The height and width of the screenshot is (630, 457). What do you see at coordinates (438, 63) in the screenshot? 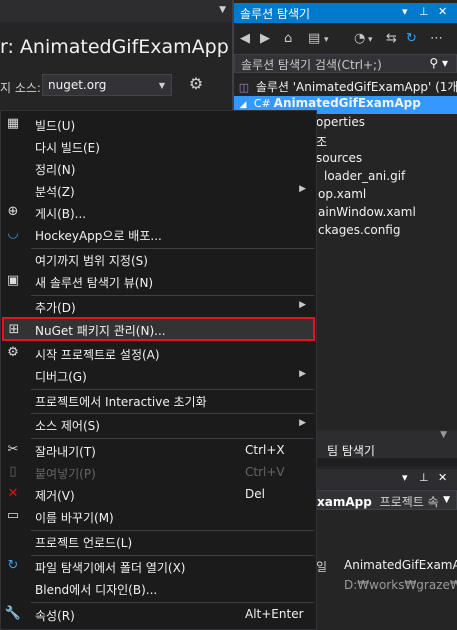
I see `search-icon: ⚲ ▾` at bounding box center [438, 63].